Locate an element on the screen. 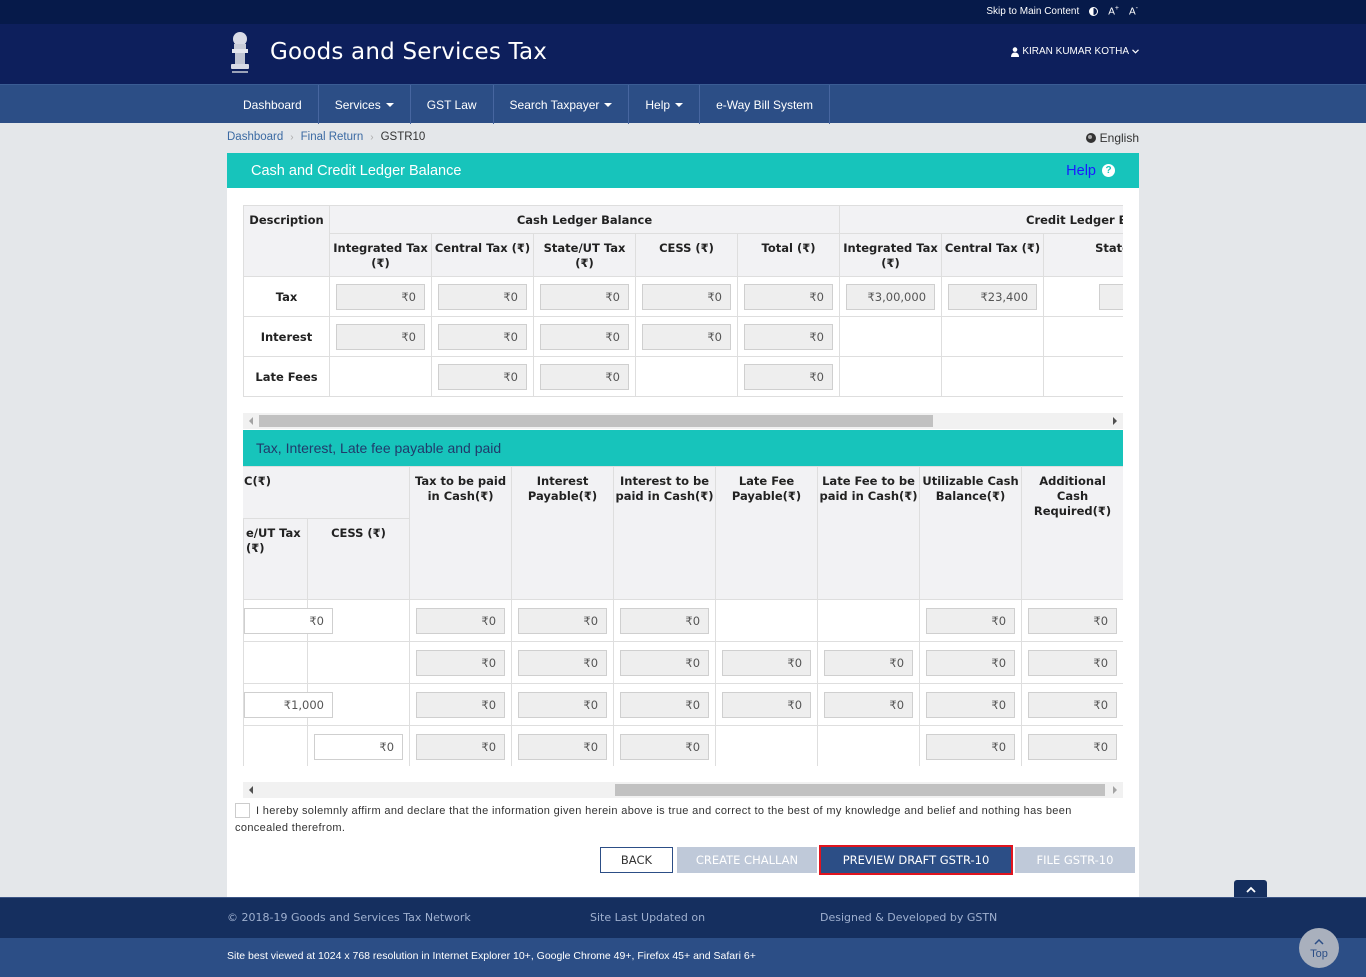 This screenshot has width=1366, height=977. payable-cell: ₹1,000 is located at coordinates (288, 704).